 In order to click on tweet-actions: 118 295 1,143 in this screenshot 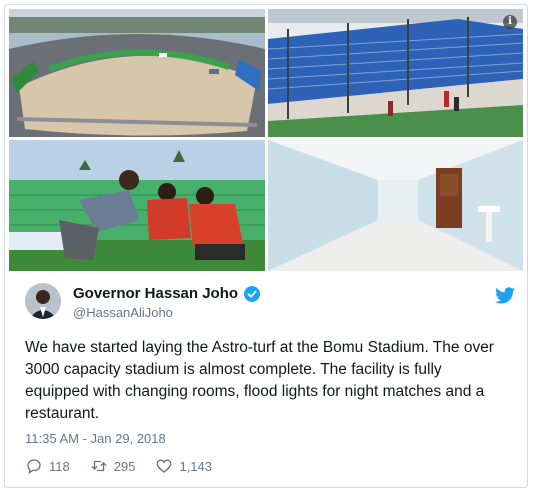, I will do `click(128, 466)`.